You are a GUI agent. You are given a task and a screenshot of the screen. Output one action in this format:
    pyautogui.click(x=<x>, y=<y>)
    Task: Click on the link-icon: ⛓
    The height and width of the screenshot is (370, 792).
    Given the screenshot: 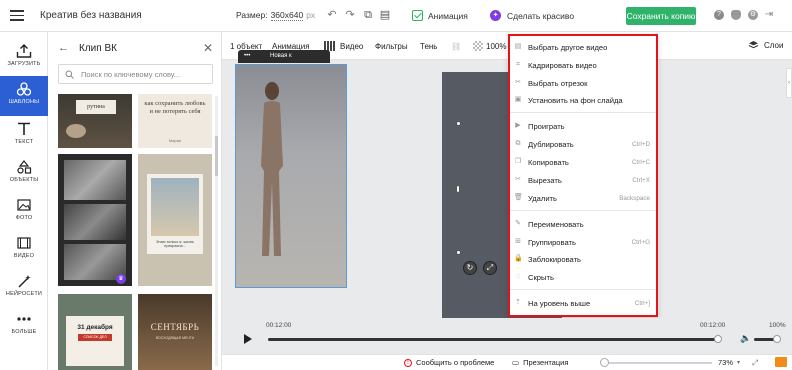 What is the action you would take?
    pyautogui.click(x=456, y=46)
    